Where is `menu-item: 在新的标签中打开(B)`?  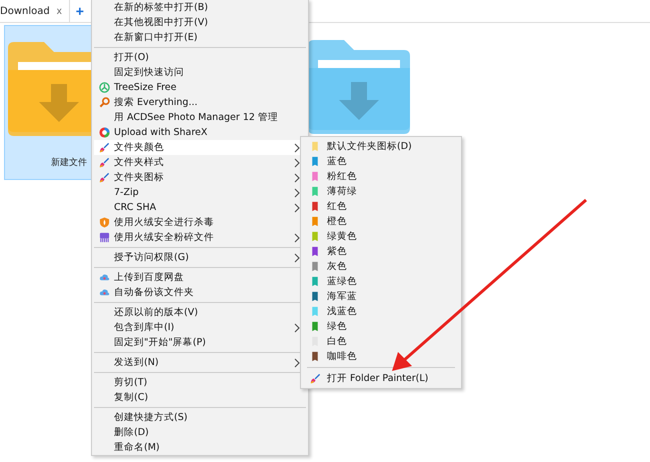
menu-item: 在新的标签中打开(B) is located at coordinates (200, 7).